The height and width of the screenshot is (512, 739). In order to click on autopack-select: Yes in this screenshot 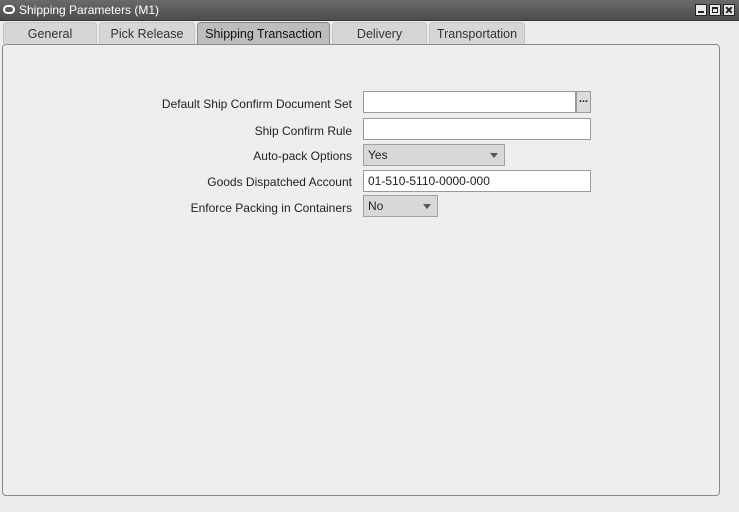, I will do `click(434, 155)`.